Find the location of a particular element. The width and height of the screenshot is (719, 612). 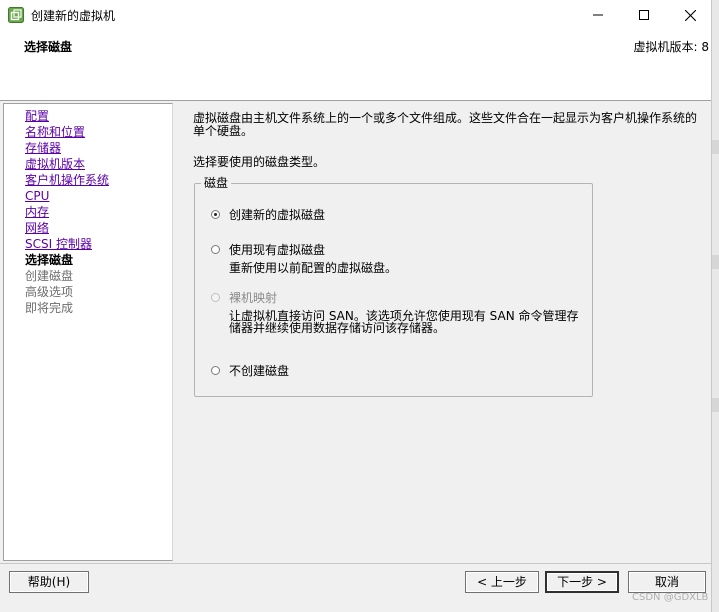

step-memory: 内存 is located at coordinates (67, 212).